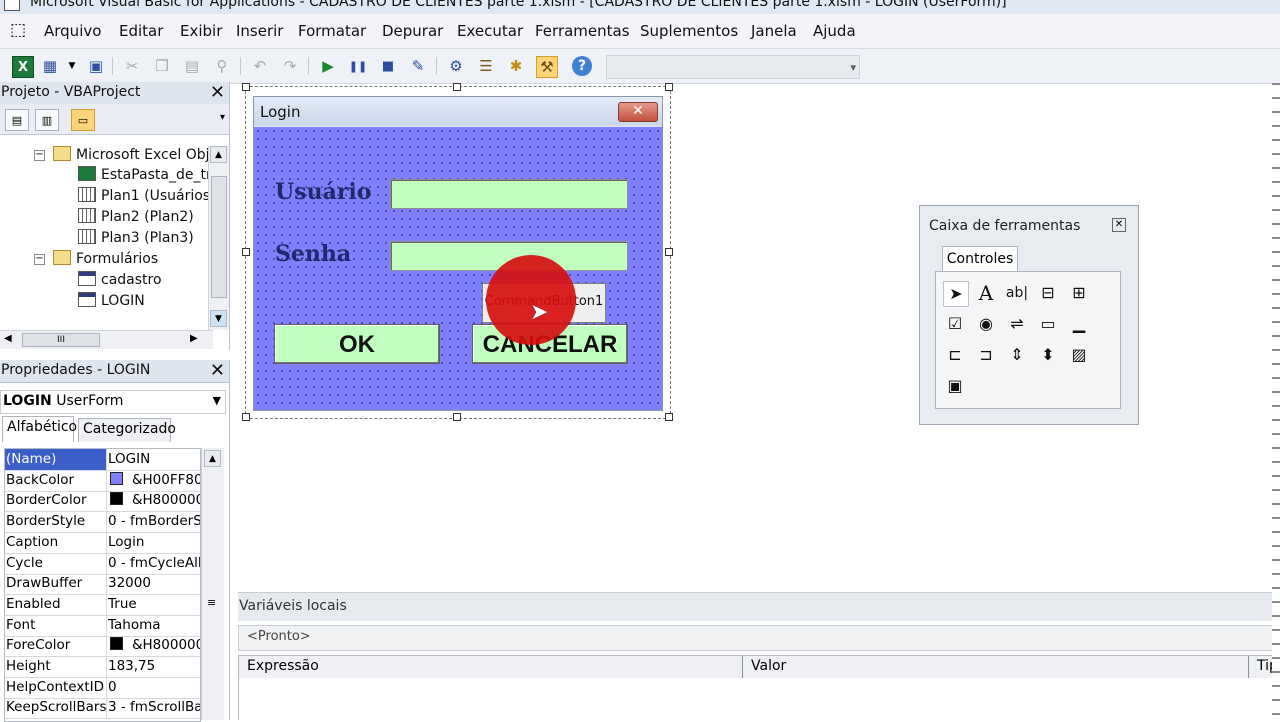  What do you see at coordinates (154, 666) in the screenshot?
I see `property-value: 183,75` at bounding box center [154, 666].